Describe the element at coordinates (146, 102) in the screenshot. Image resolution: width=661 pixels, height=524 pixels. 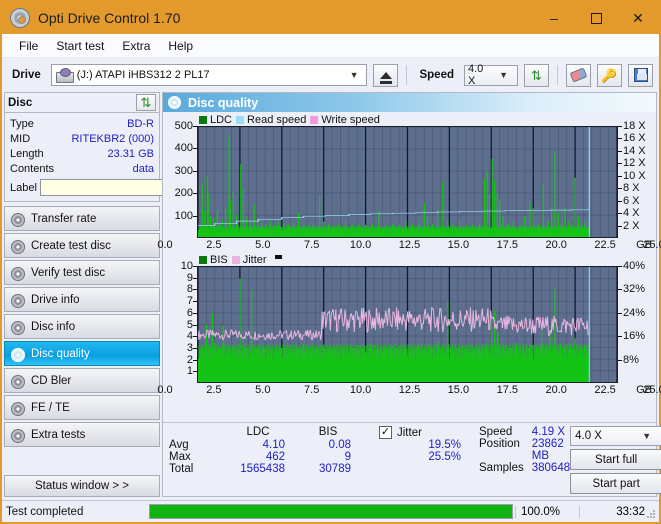
I see `disc-refresh-button: ⇅` at that location.